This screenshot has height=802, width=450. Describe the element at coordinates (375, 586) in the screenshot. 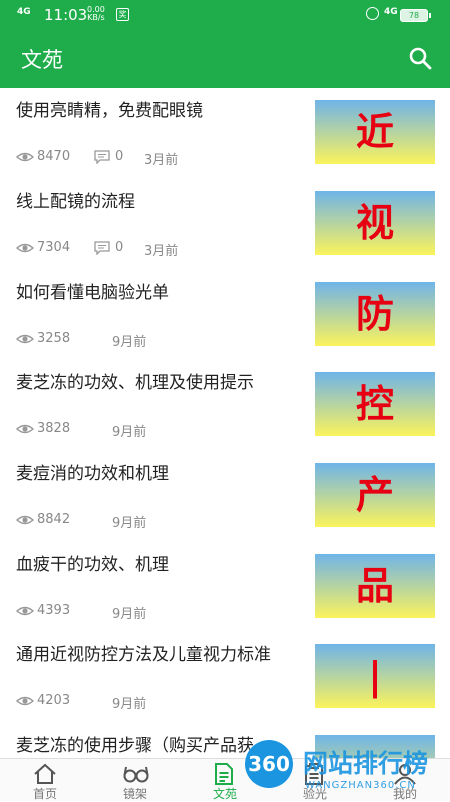

I see `article-thumbnail: 品` at that location.